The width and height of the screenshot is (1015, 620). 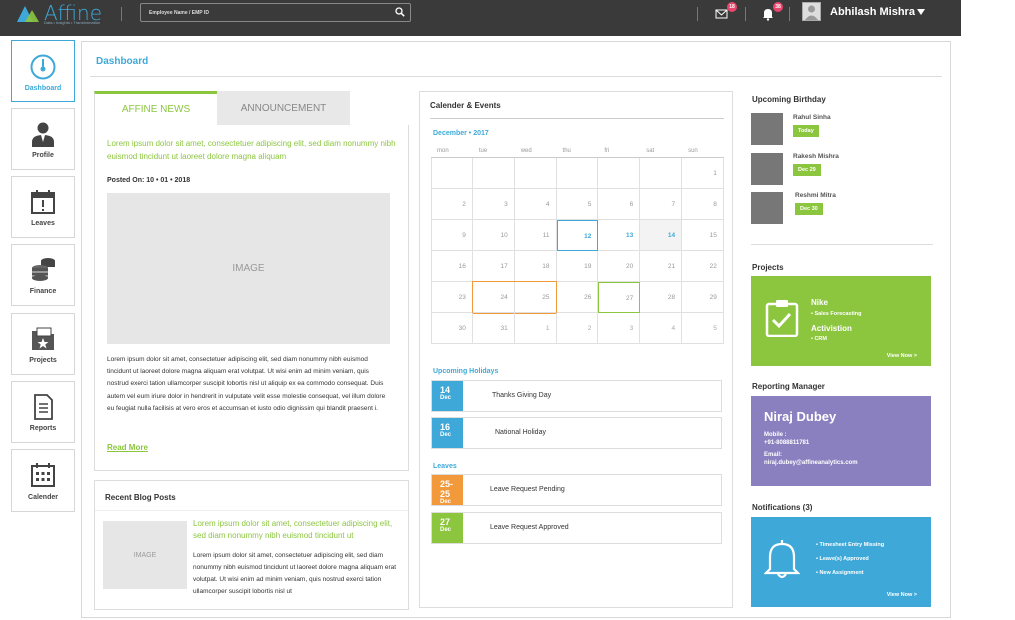 What do you see at coordinates (461, 133) in the screenshot?
I see `calendar-month: December • 2017` at bounding box center [461, 133].